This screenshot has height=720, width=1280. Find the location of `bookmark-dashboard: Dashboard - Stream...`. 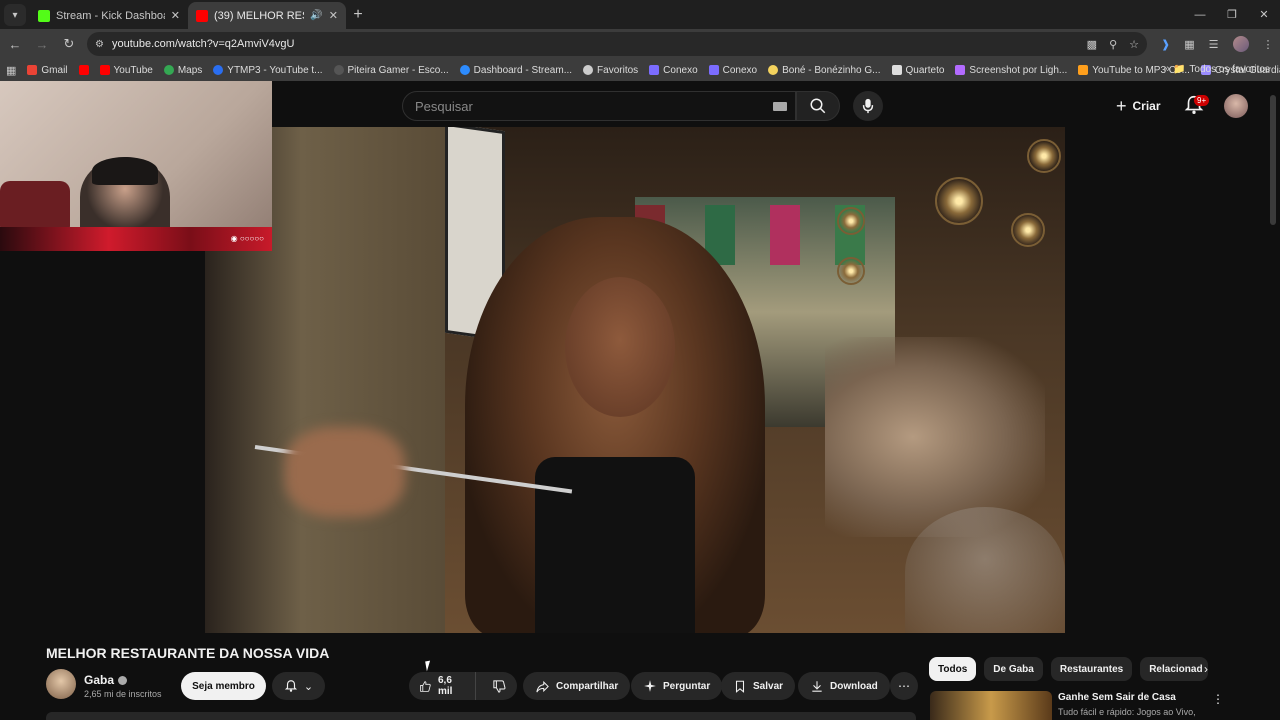

bookmark-dashboard: Dashboard - Stream... is located at coordinates (515, 70).